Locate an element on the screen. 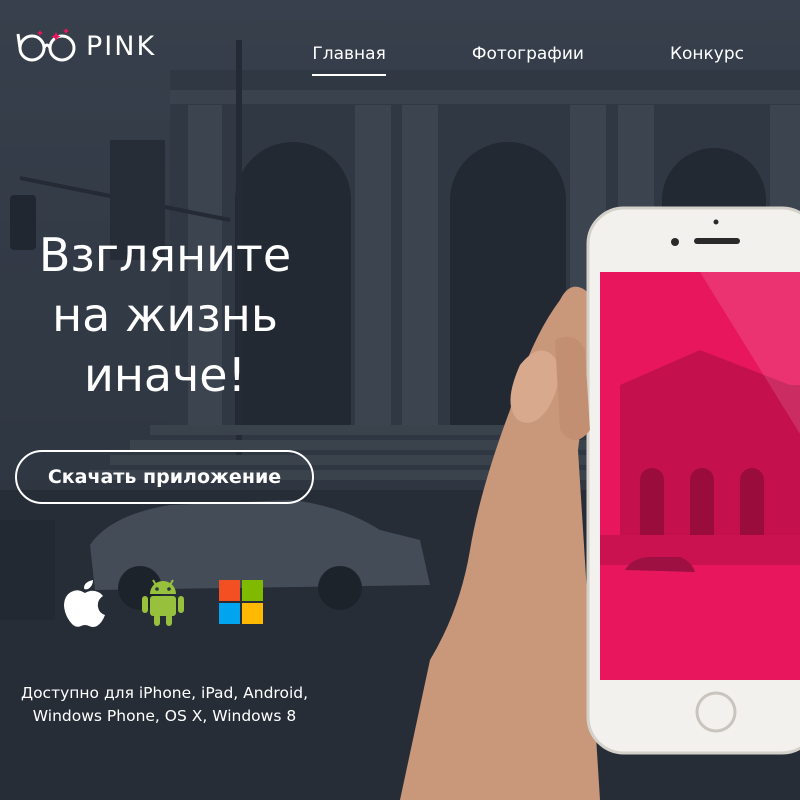 This screenshot has height=800, width=800. nav-item-home: Главная is located at coordinates (349, 60).